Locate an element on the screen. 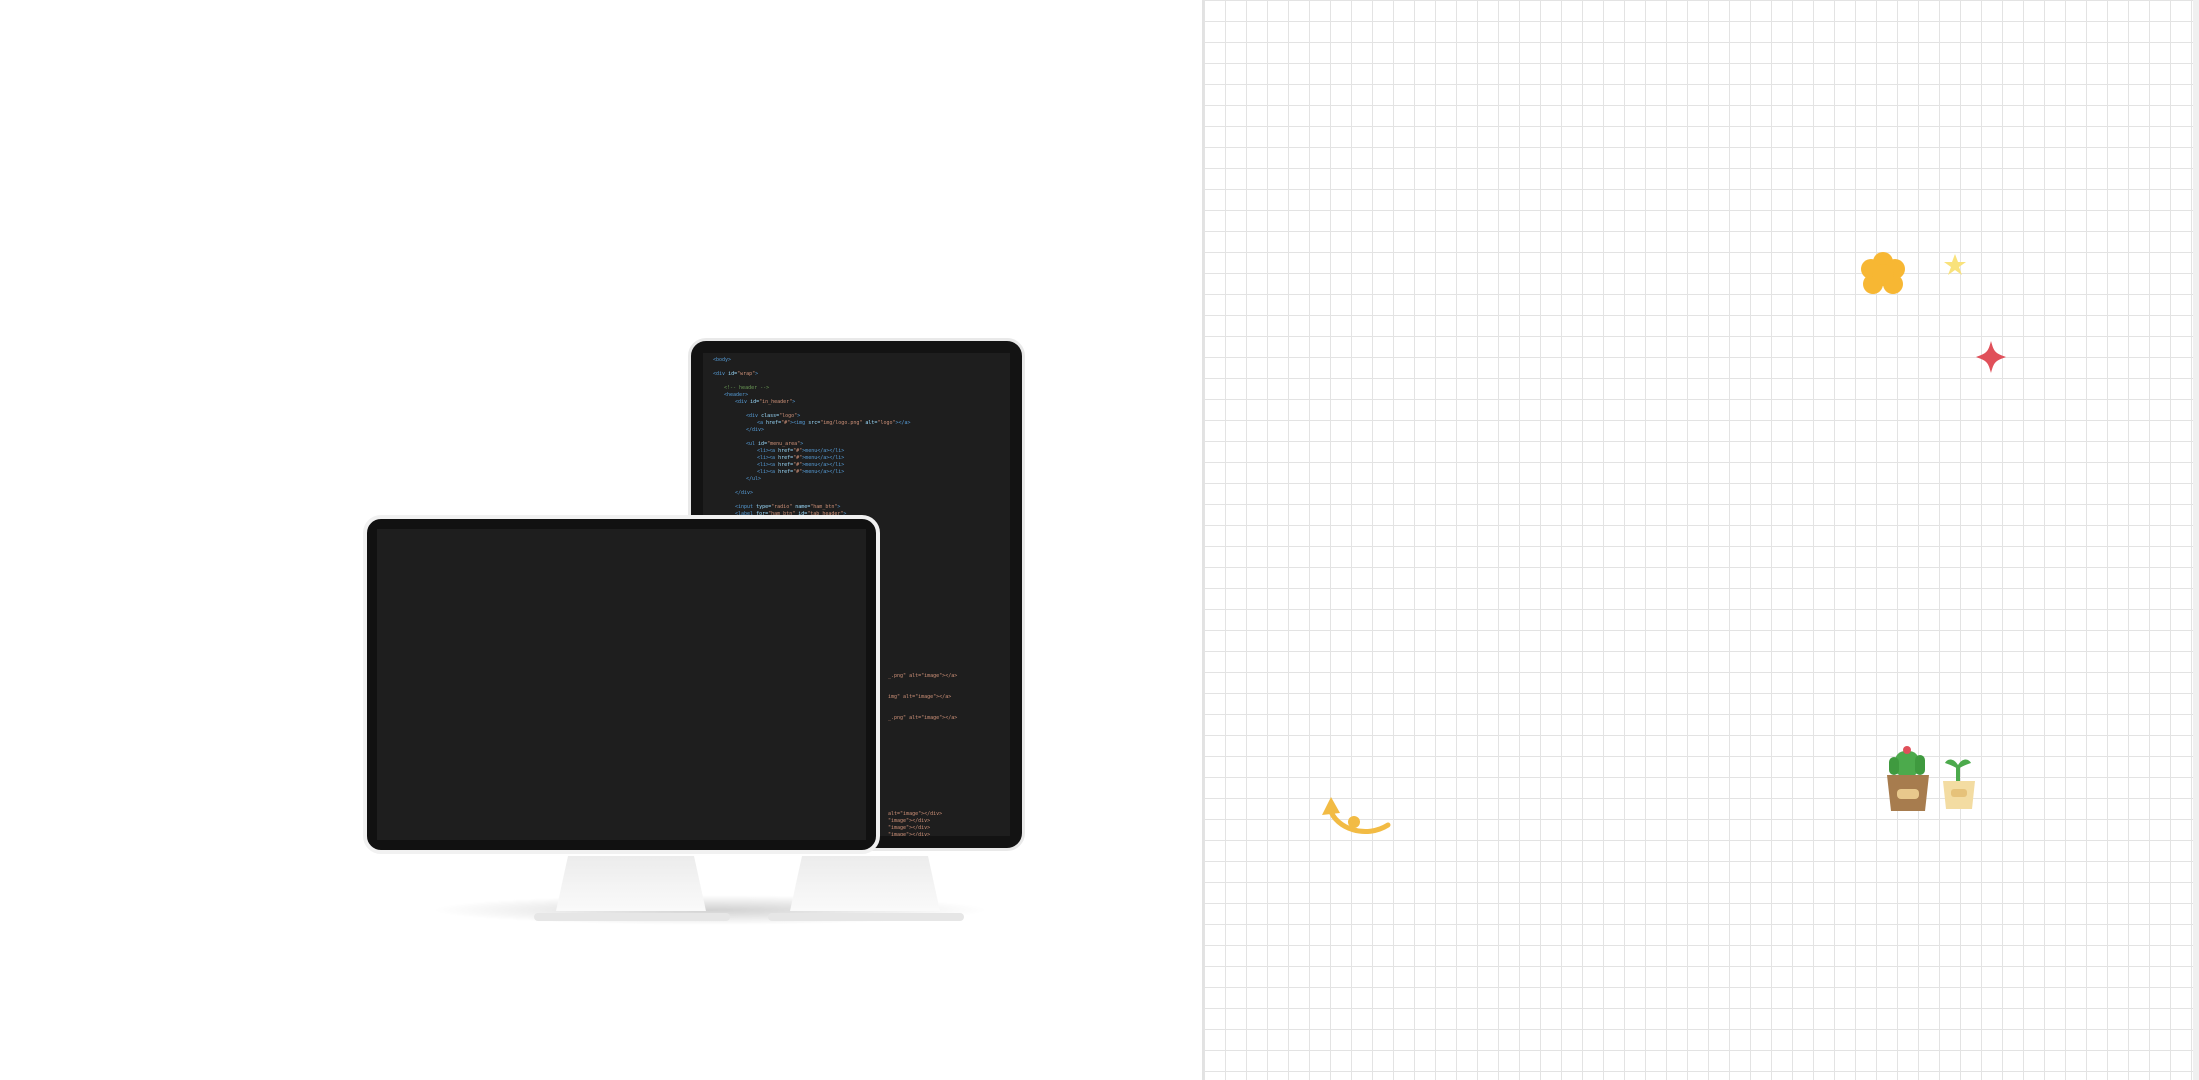 This screenshot has height=1080, width=2199. code-token: src= is located at coordinates (814, 423).